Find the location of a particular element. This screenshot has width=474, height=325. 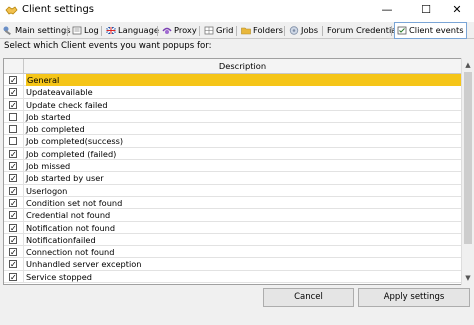

tab-label: Forum Credential is located at coordinates (363, 30).